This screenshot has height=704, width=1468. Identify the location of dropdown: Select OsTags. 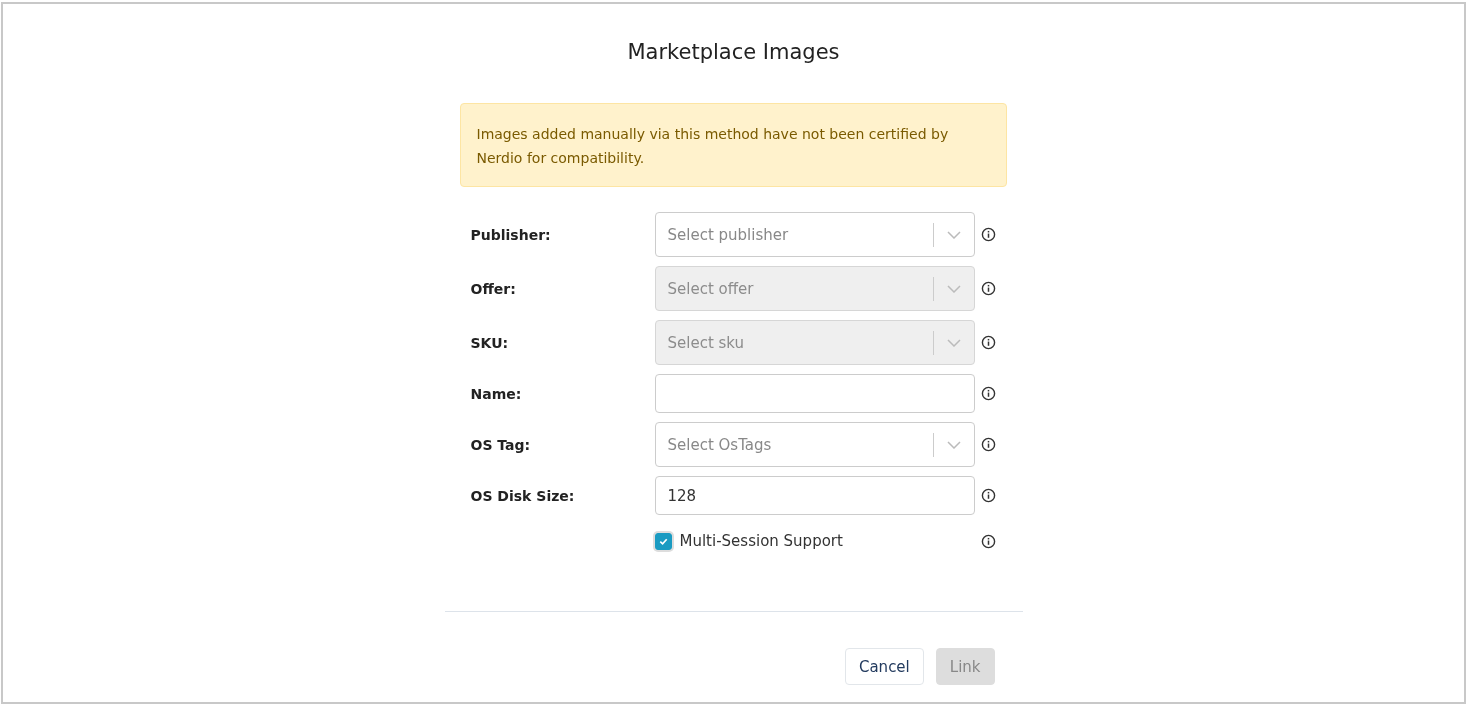
(814, 444).